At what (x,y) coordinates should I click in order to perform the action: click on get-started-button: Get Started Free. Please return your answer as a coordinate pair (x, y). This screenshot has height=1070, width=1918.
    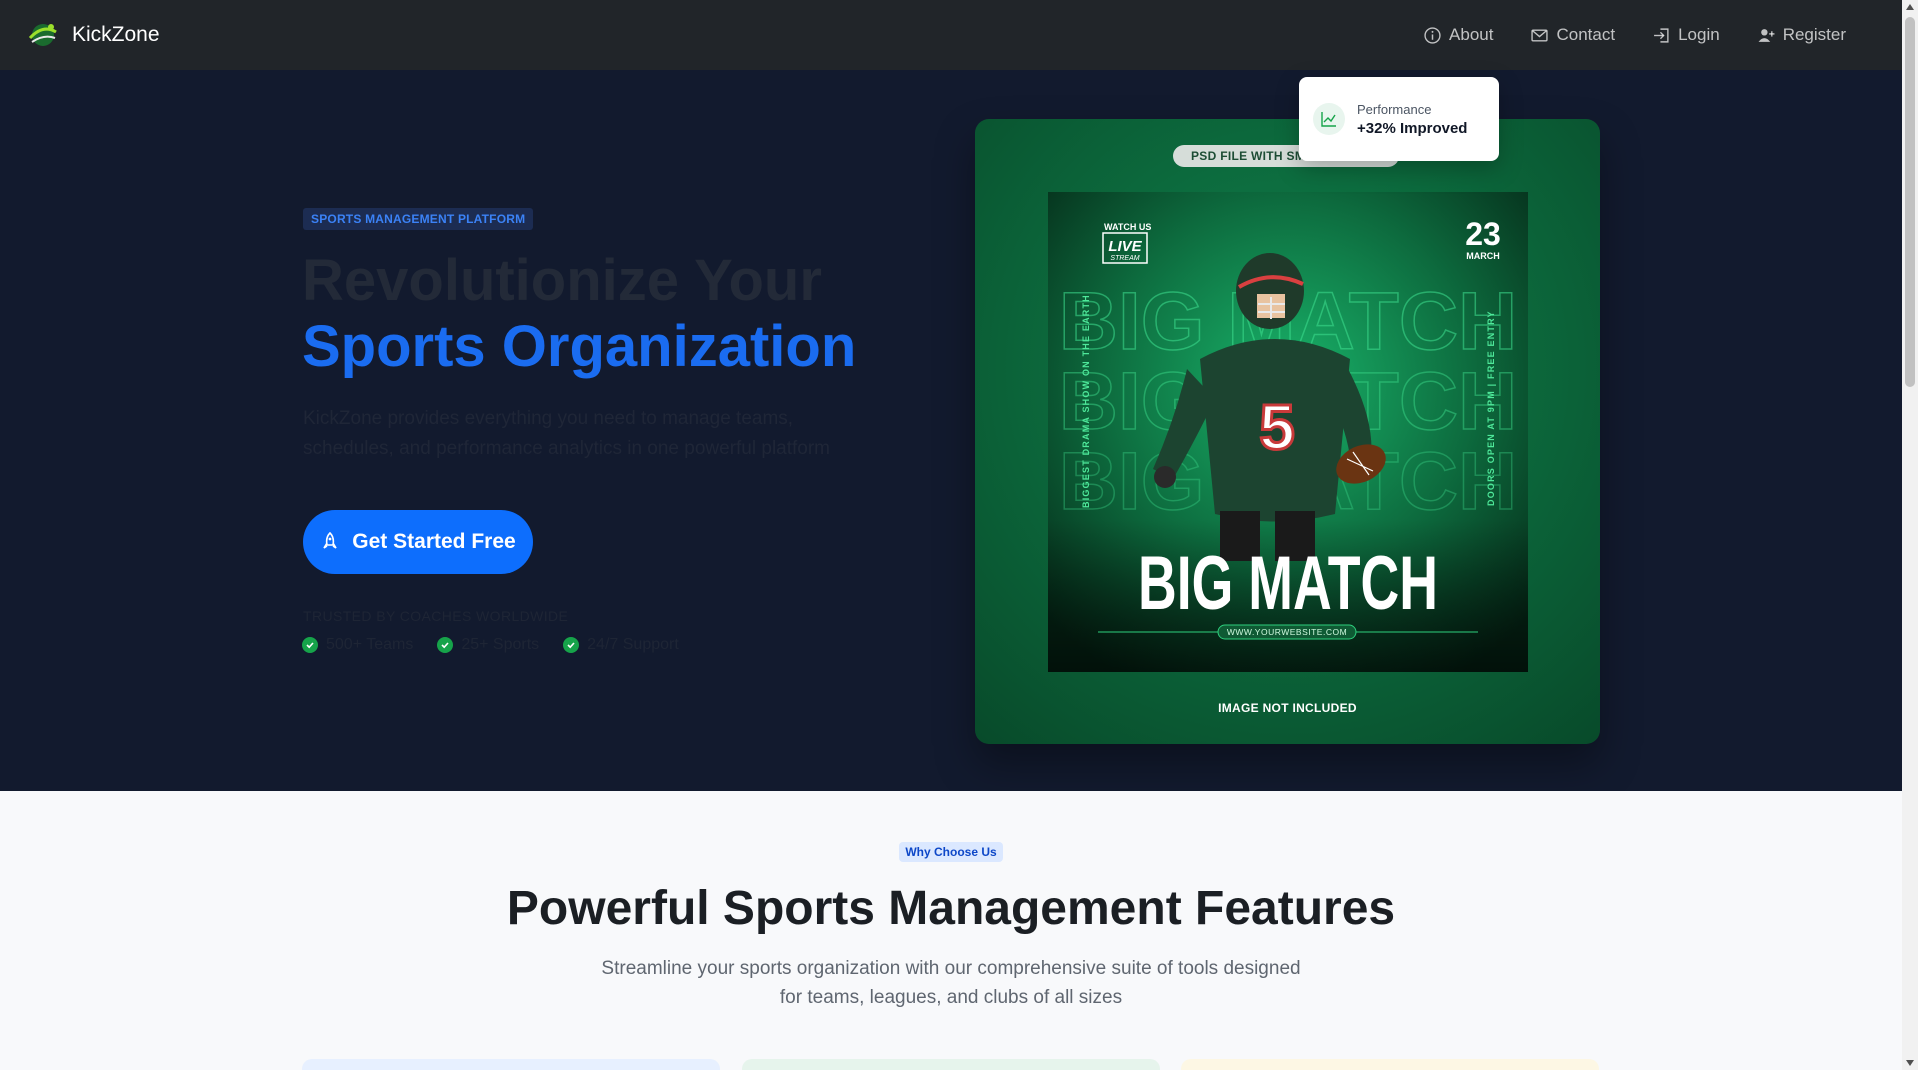
    Looking at the image, I should click on (418, 542).